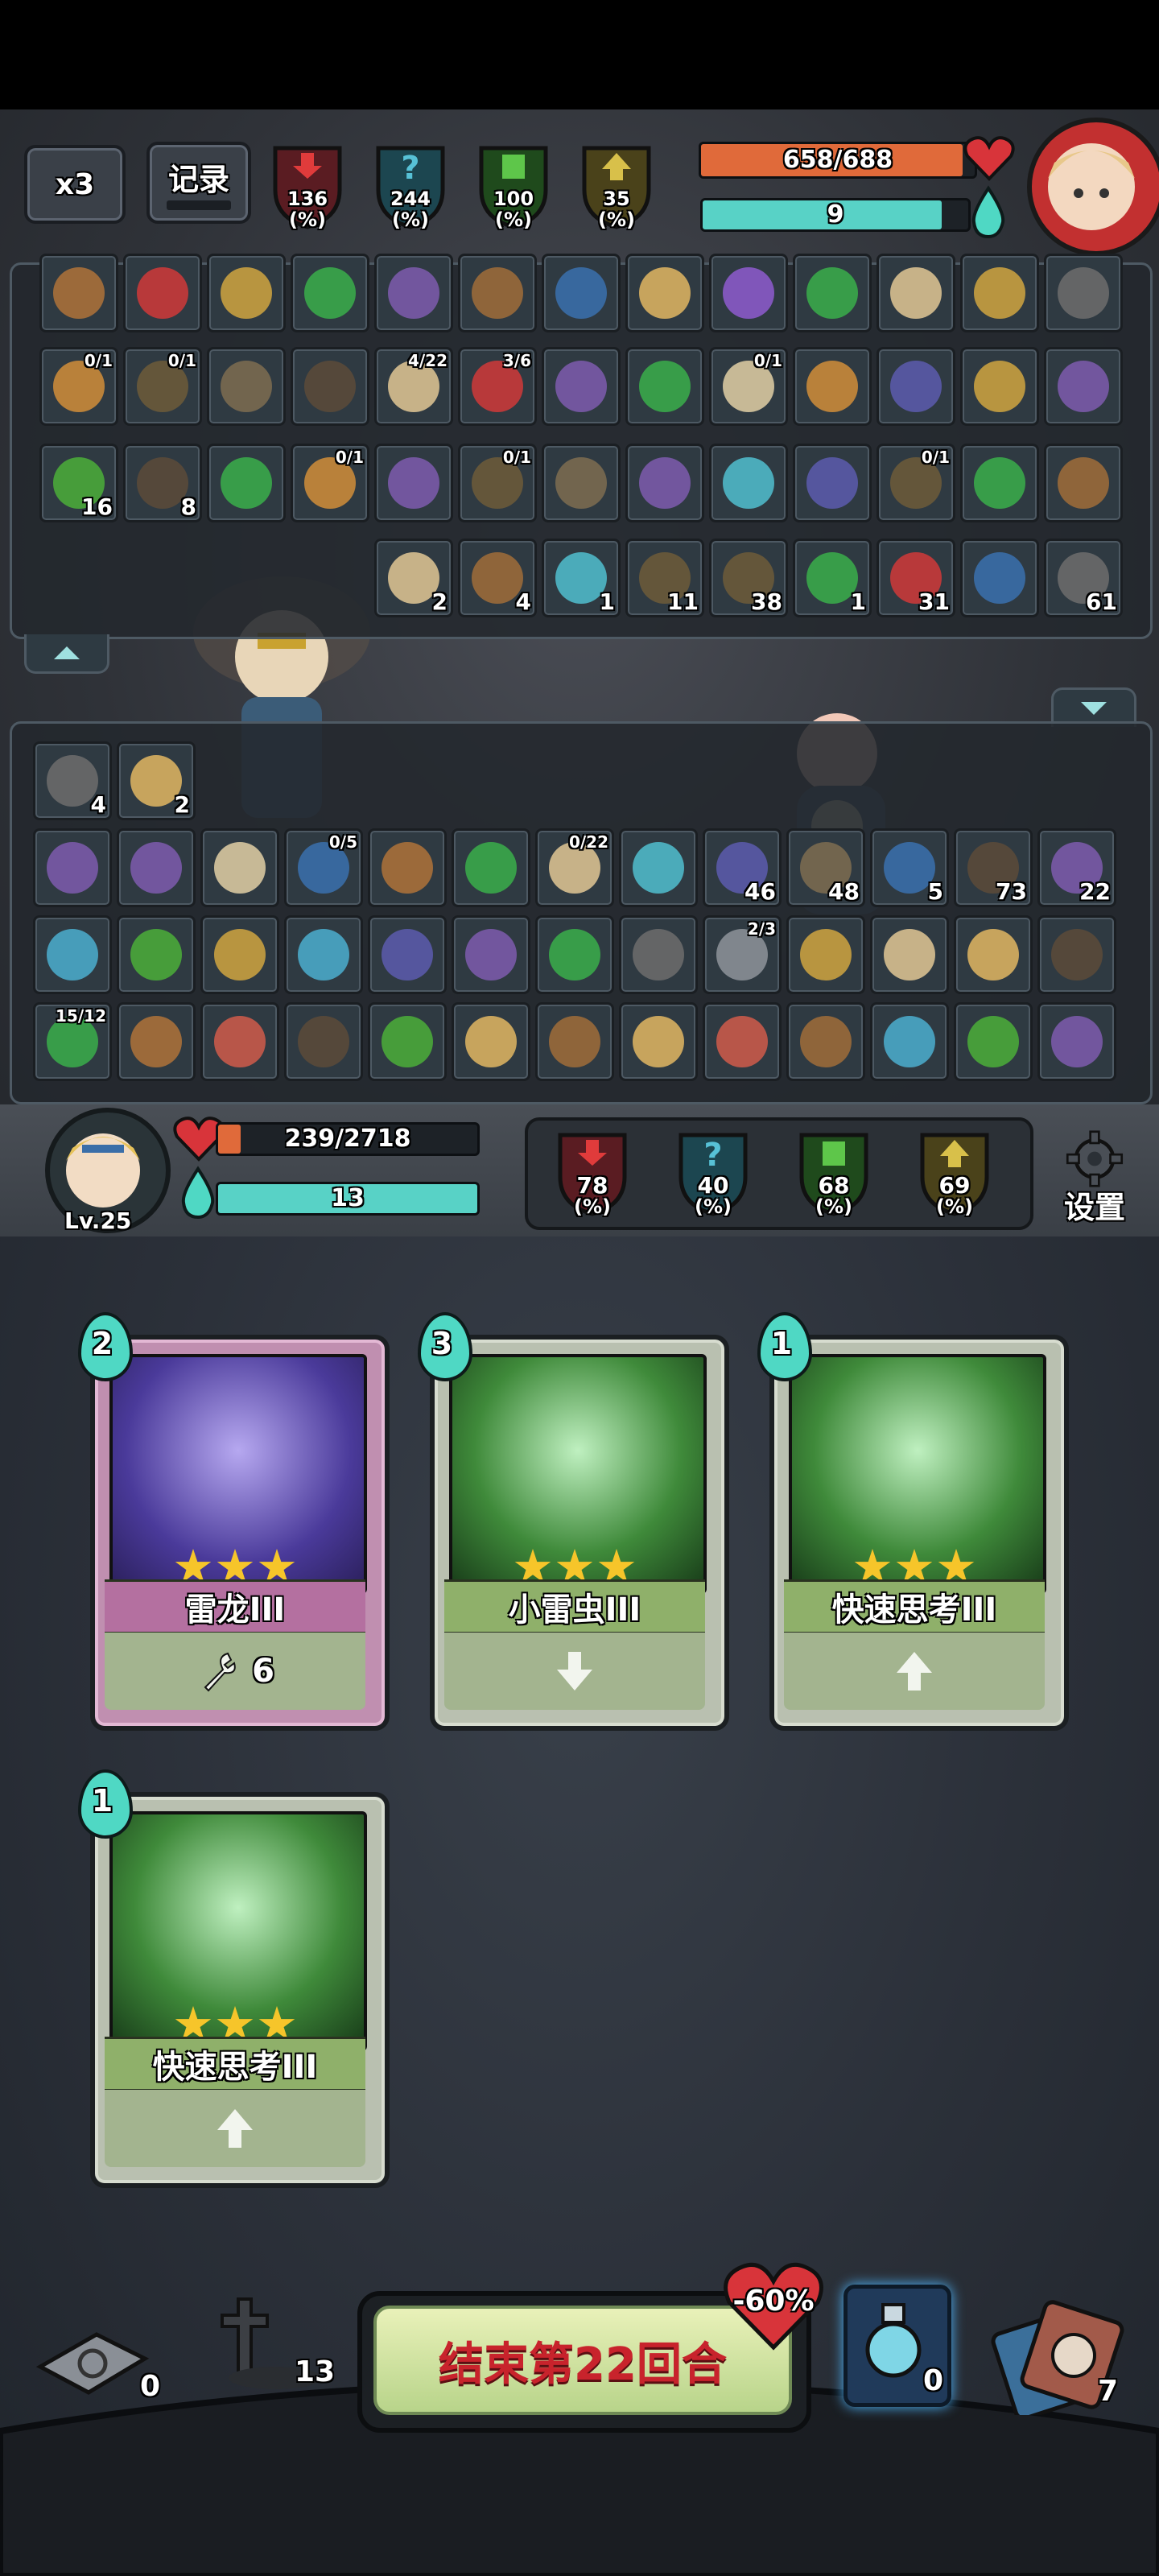  Describe the element at coordinates (993, 867) in the screenshot. I see `item-slot: 73` at that location.